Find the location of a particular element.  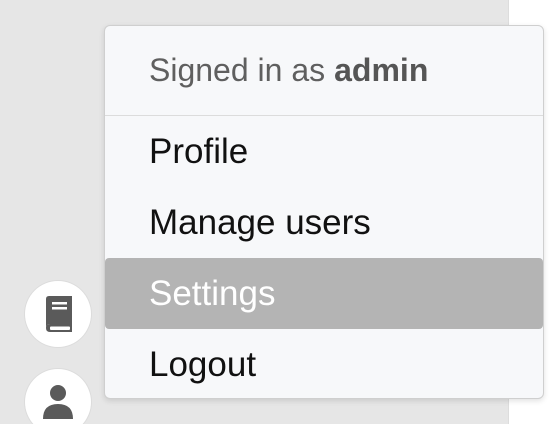

signed-in-prefix: Signed in as is located at coordinates (237, 70).